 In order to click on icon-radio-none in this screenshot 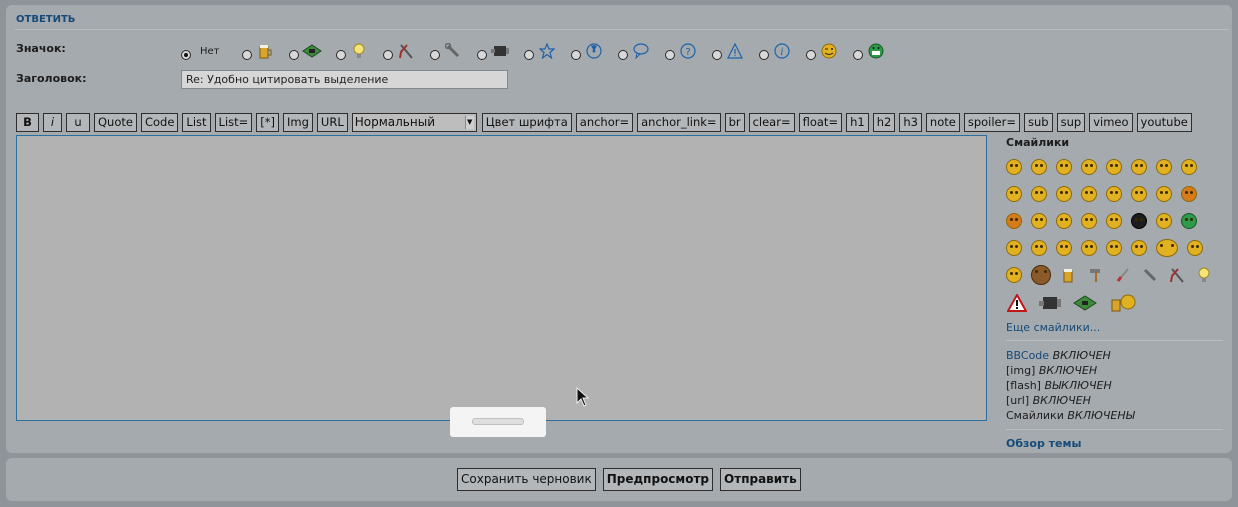, I will do `click(186, 55)`.